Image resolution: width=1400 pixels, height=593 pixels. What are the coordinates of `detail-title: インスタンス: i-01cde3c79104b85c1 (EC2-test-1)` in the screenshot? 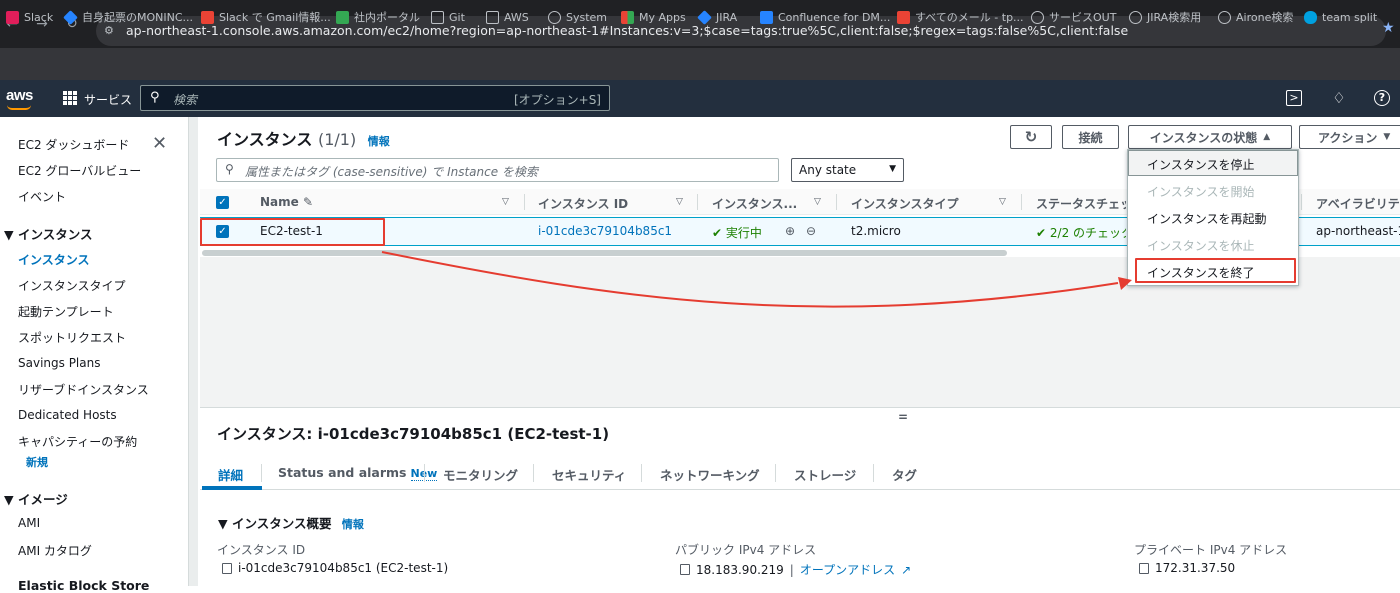 It's located at (413, 434).